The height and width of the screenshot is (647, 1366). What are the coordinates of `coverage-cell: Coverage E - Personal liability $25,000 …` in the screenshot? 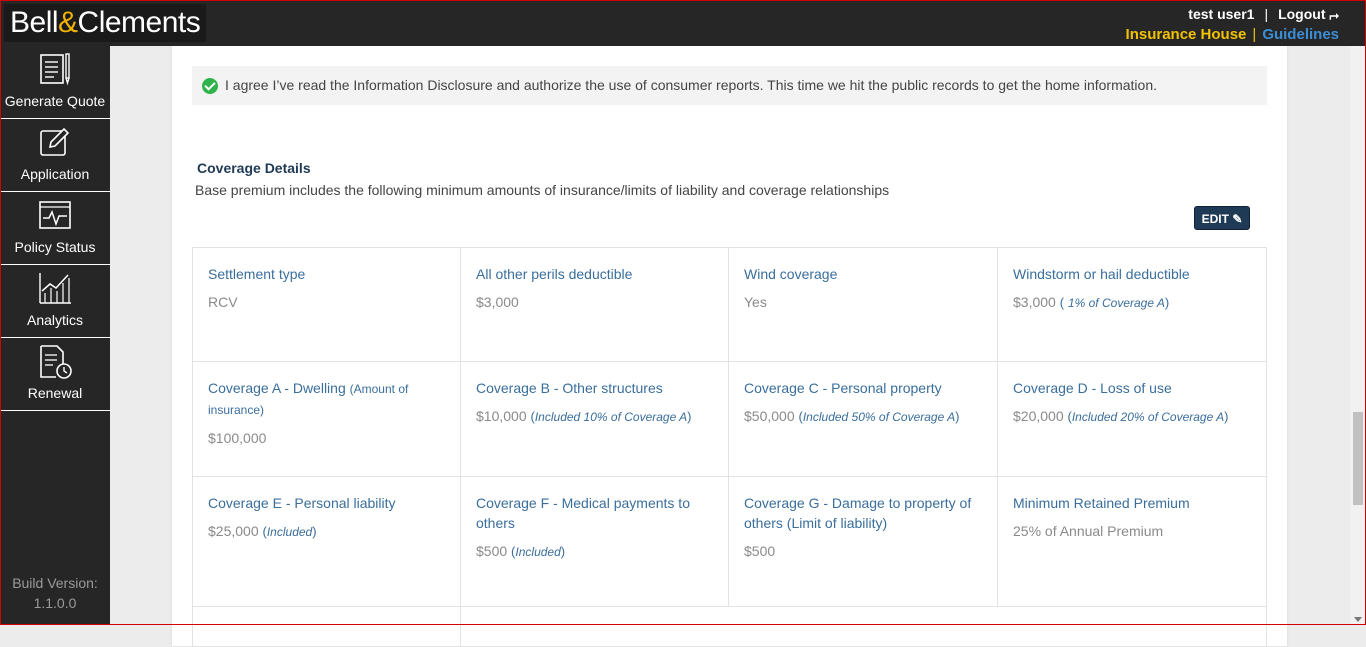 It's located at (327, 542).